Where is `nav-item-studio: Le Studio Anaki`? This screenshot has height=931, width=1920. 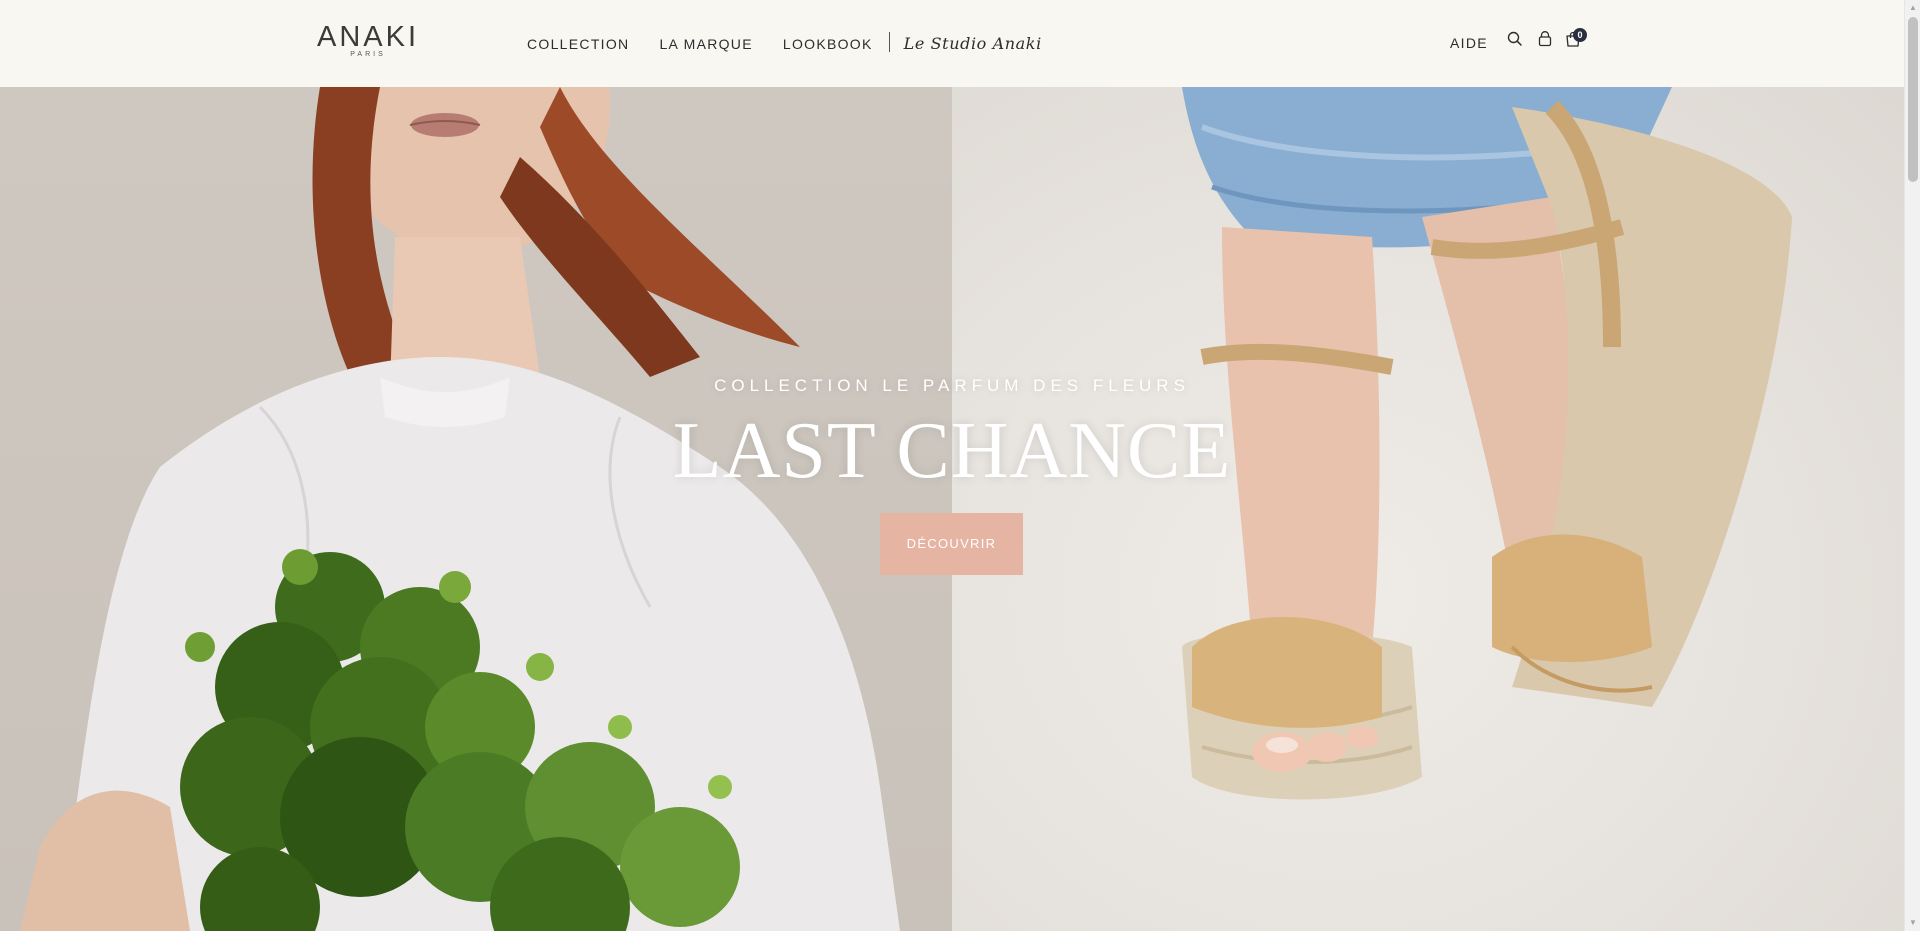
nav-item-studio: Le Studio Anaki is located at coordinates (973, 43).